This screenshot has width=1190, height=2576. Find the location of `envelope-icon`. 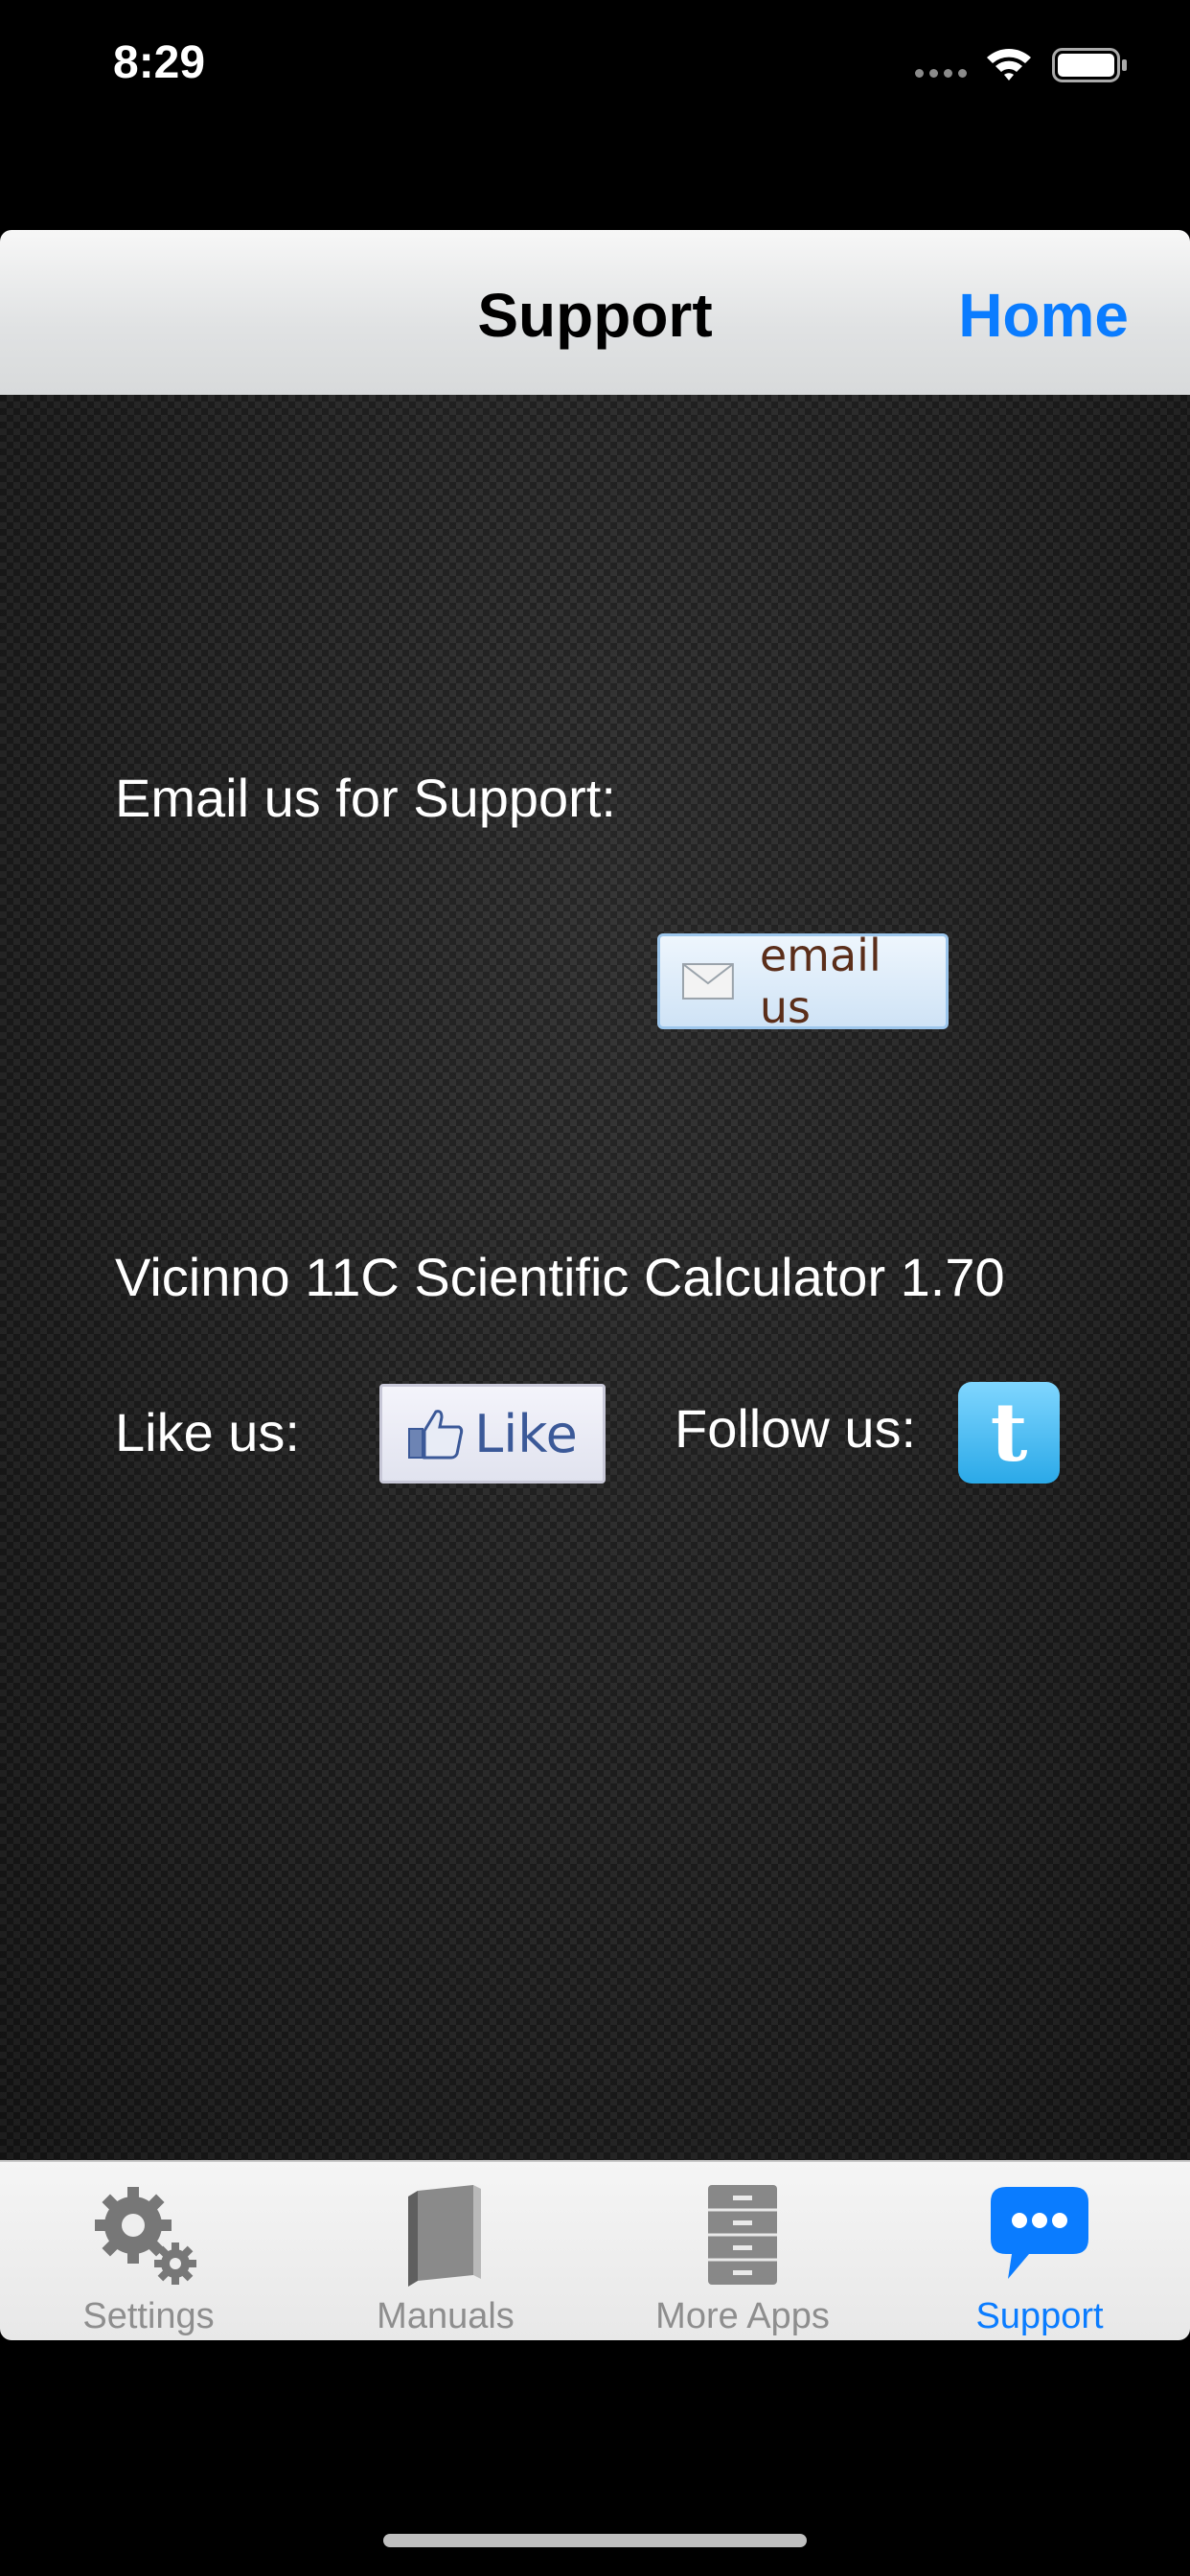

envelope-icon is located at coordinates (708, 981).